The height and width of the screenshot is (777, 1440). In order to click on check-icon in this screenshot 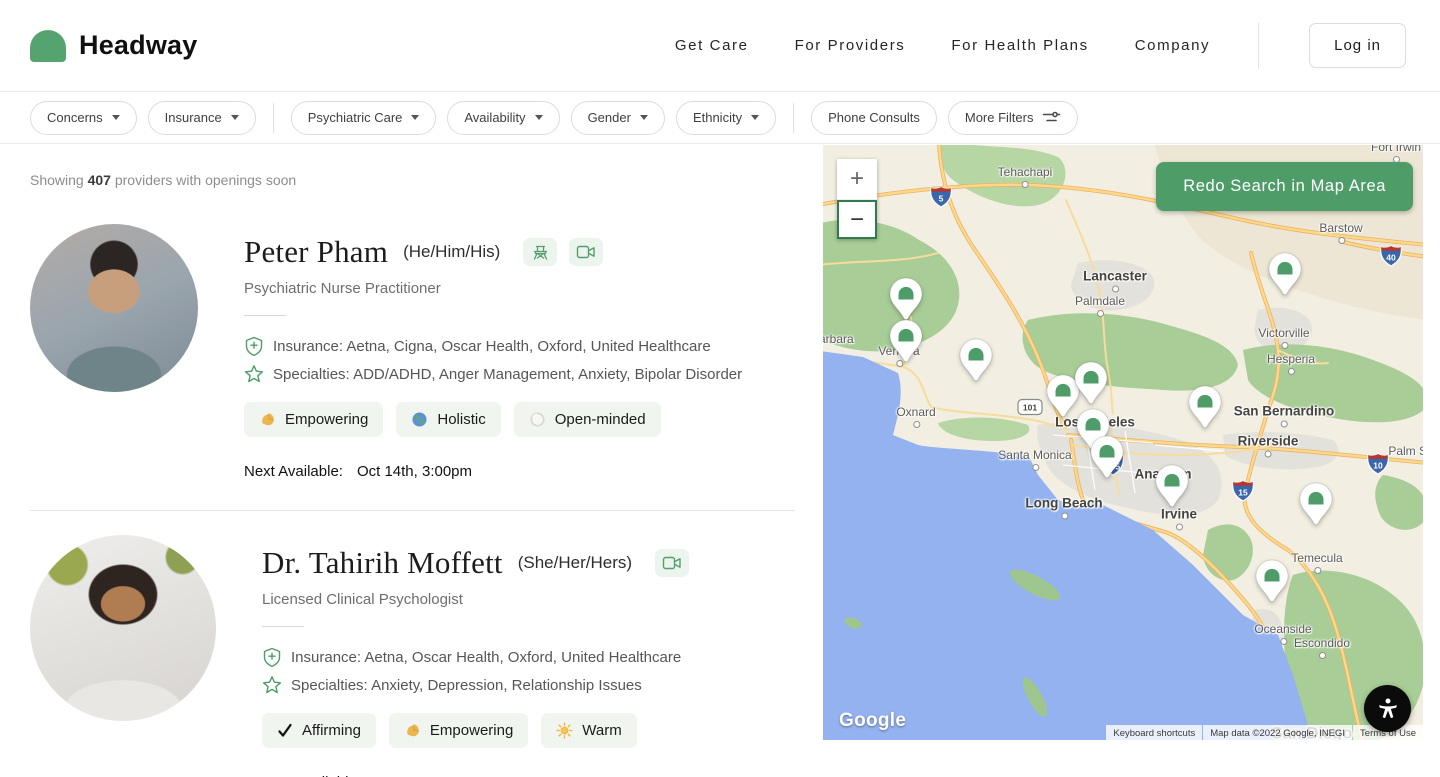, I will do `click(285, 730)`.